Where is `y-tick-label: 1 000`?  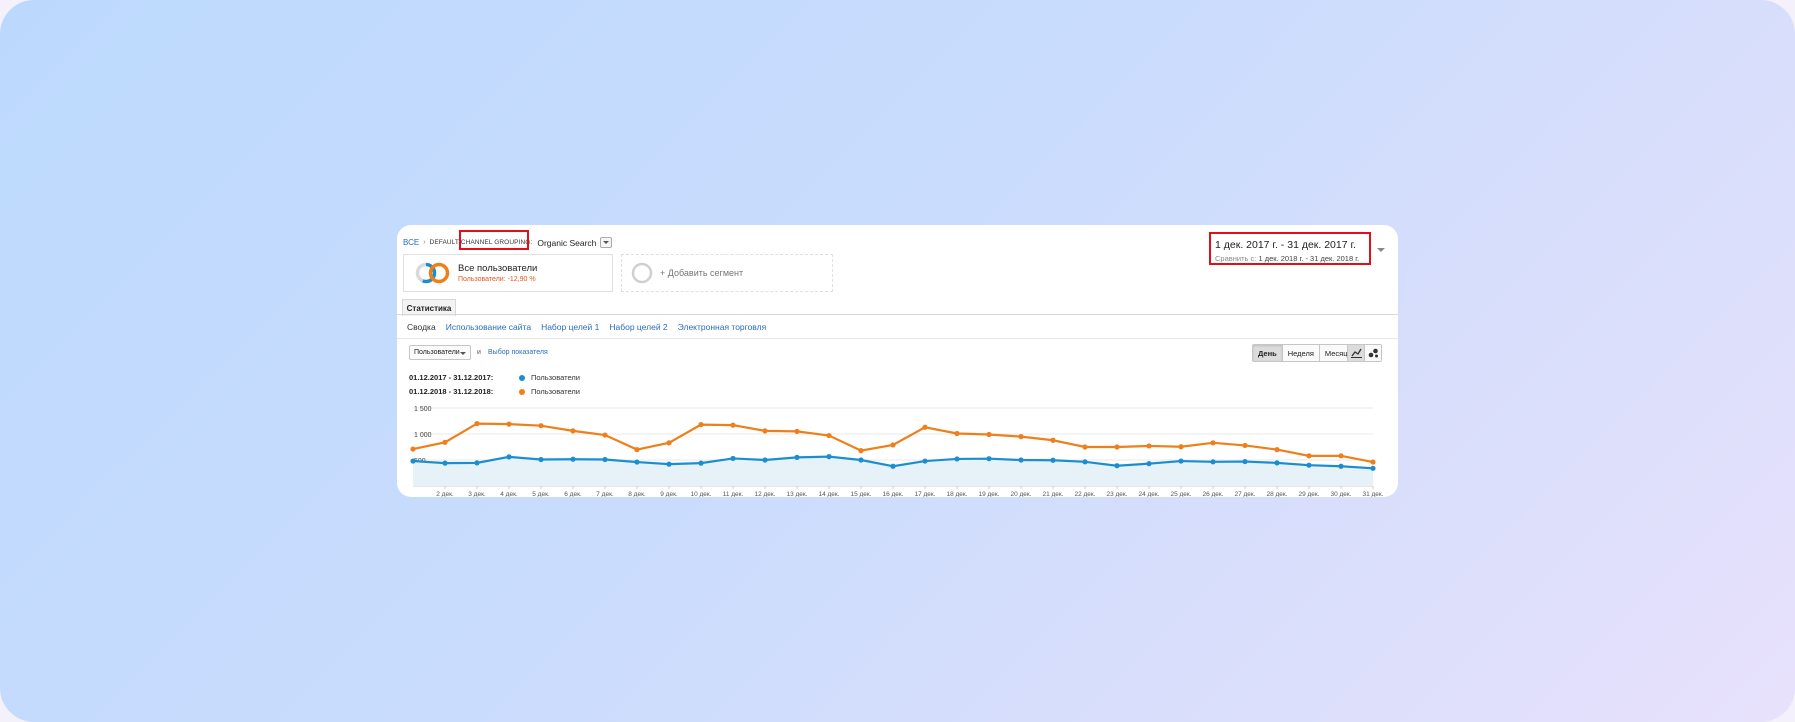
y-tick-label: 1 000 is located at coordinates (423, 435).